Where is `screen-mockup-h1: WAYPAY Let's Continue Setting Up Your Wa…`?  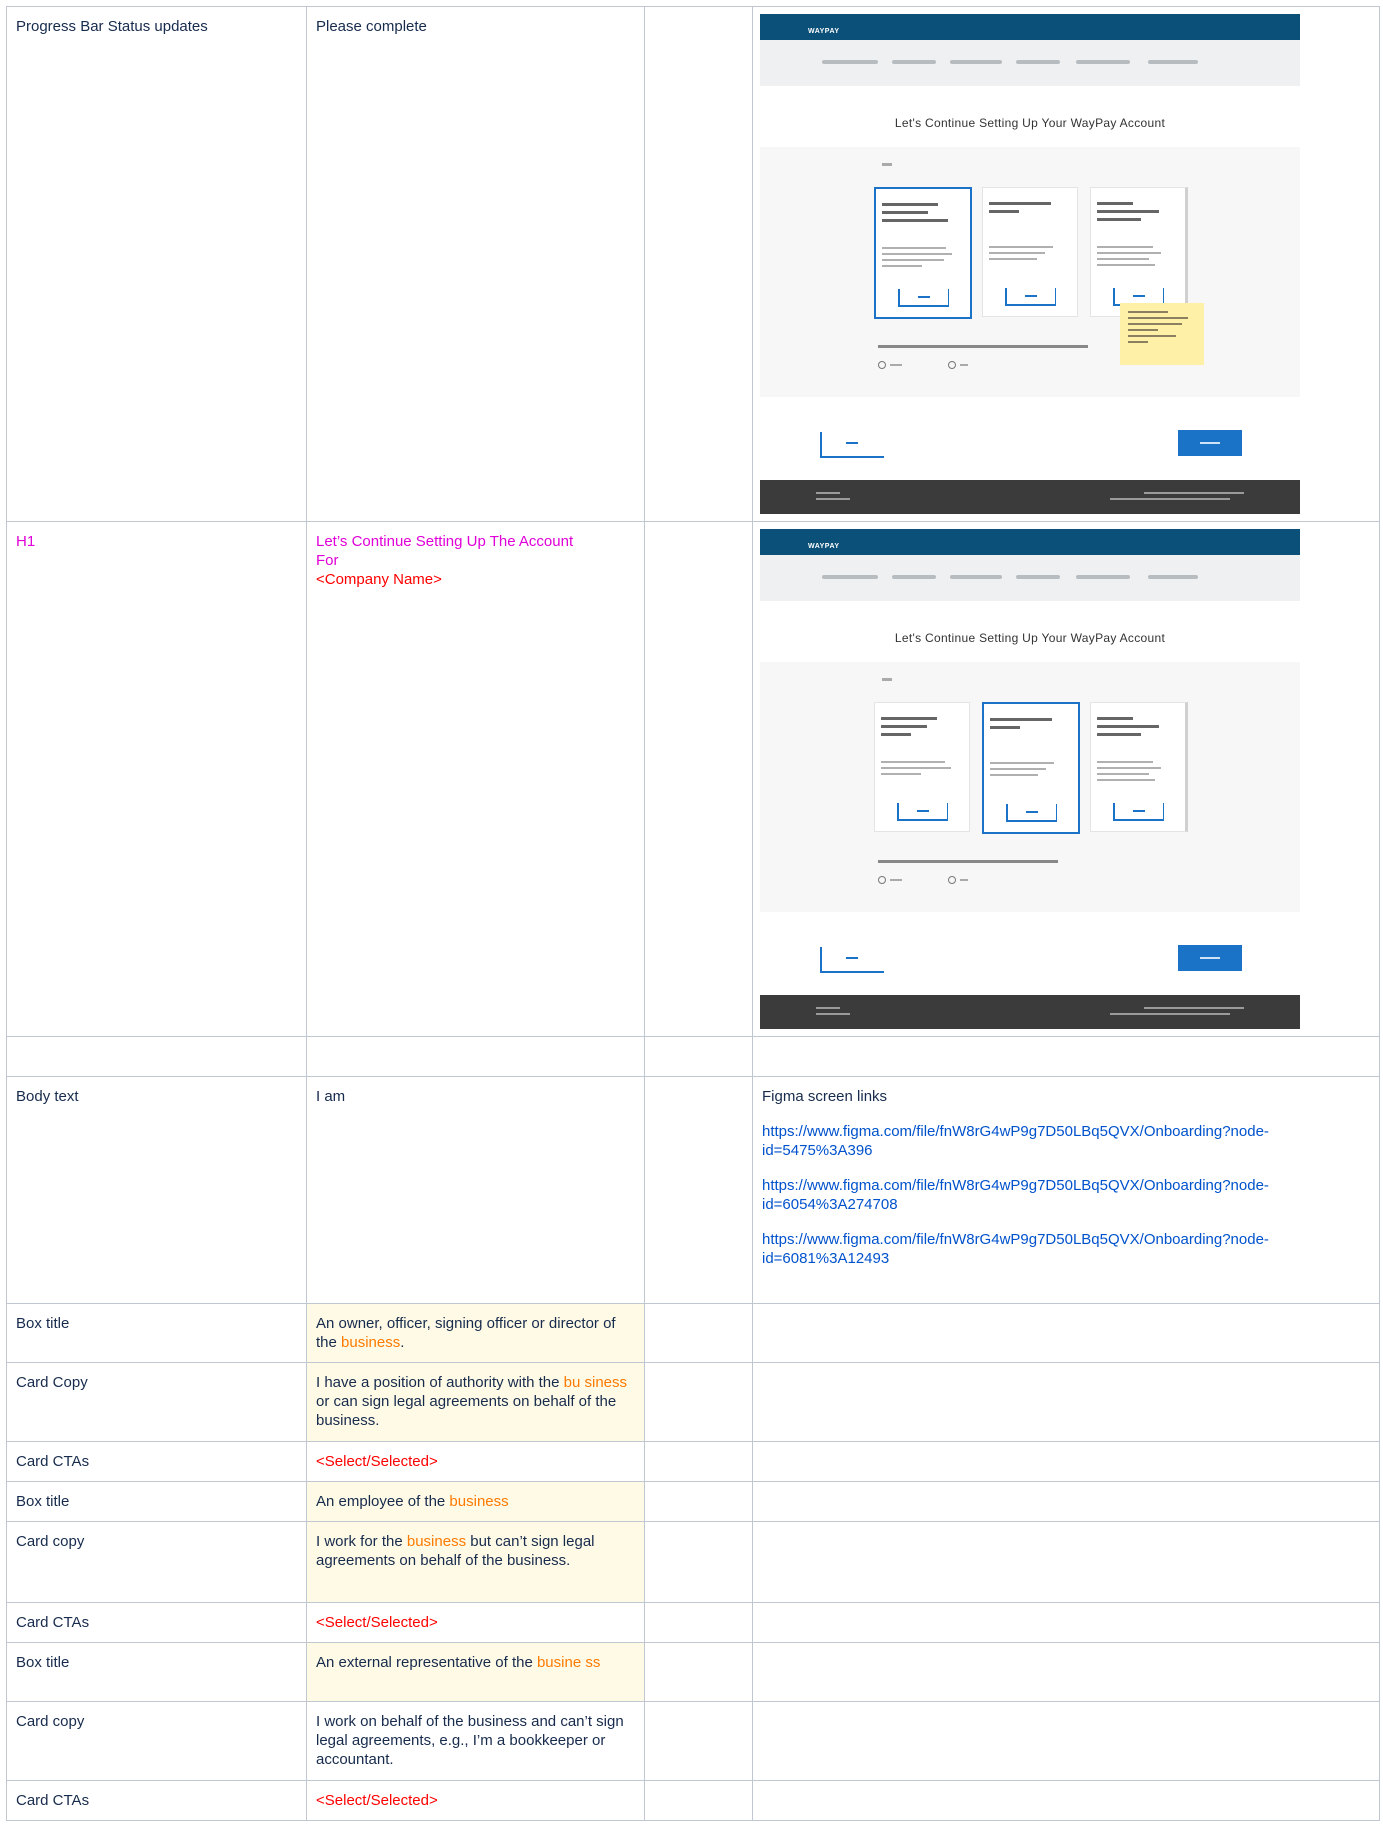 screen-mockup-h1: WAYPAY Let's Continue Setting Up Your Wa… is located at coordinates (1030, 779).